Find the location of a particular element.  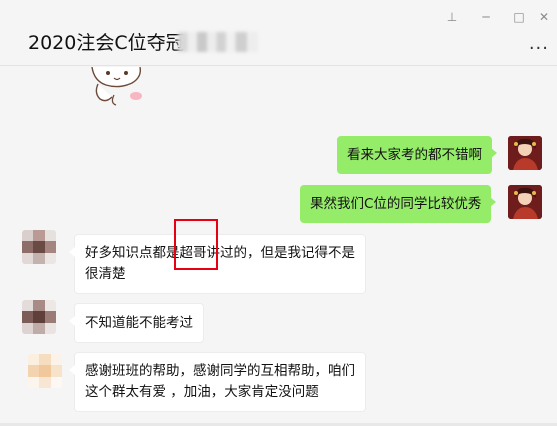

my-message-bubble: 看来大家考的都不错啊 is located at coordinates (417, 155).